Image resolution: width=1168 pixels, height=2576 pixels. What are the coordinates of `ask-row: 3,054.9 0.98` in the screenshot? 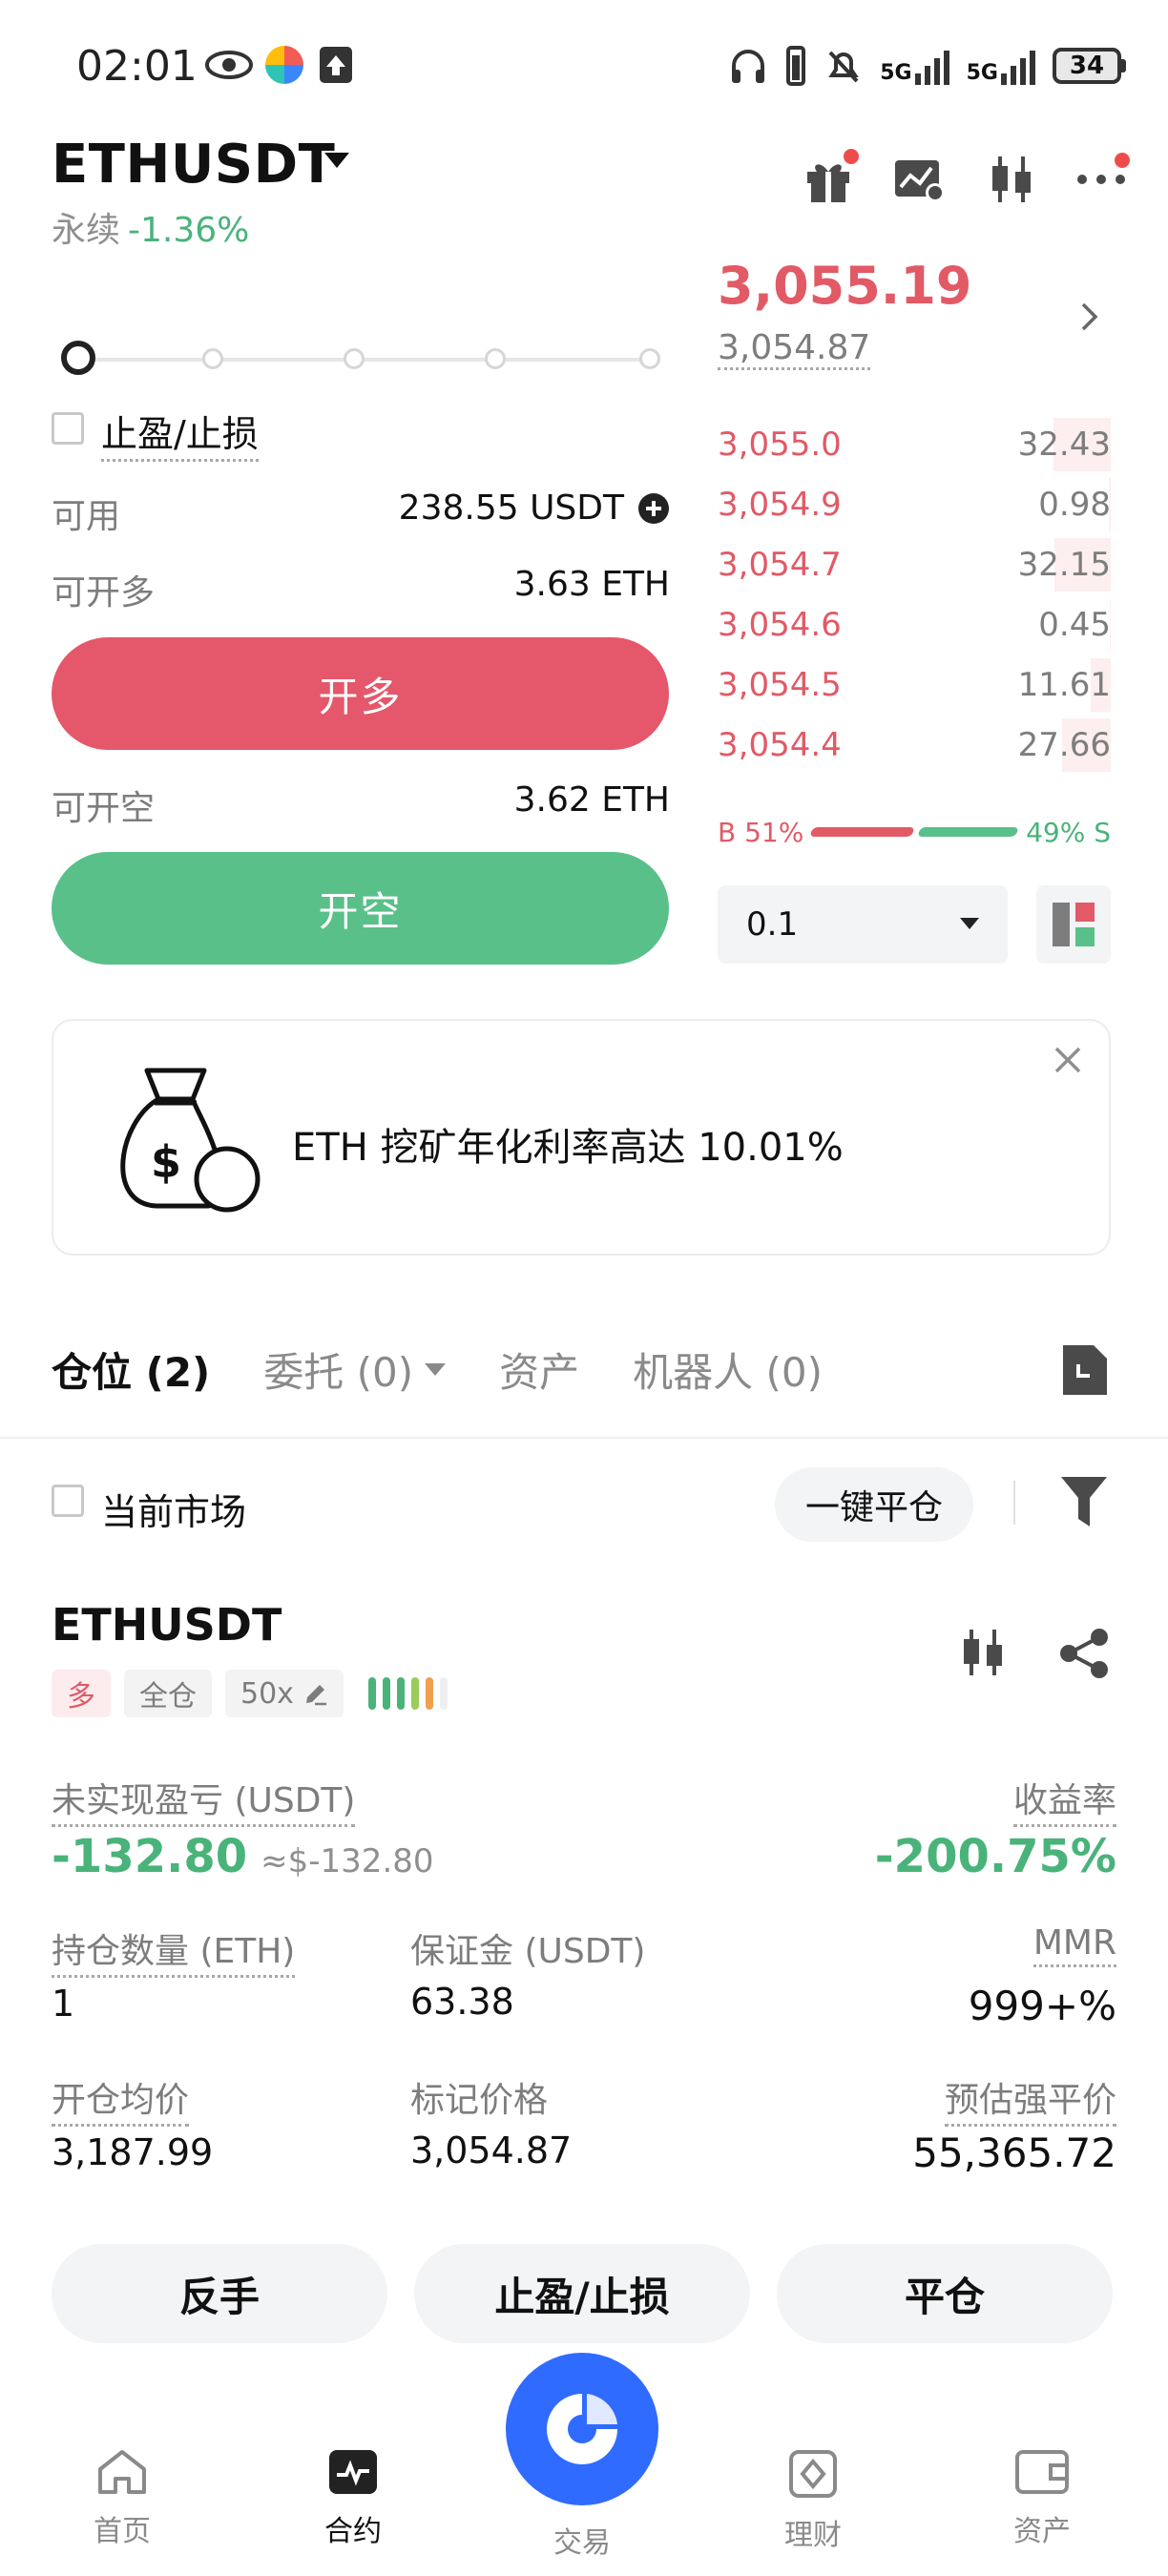 It's located at (914, 504).